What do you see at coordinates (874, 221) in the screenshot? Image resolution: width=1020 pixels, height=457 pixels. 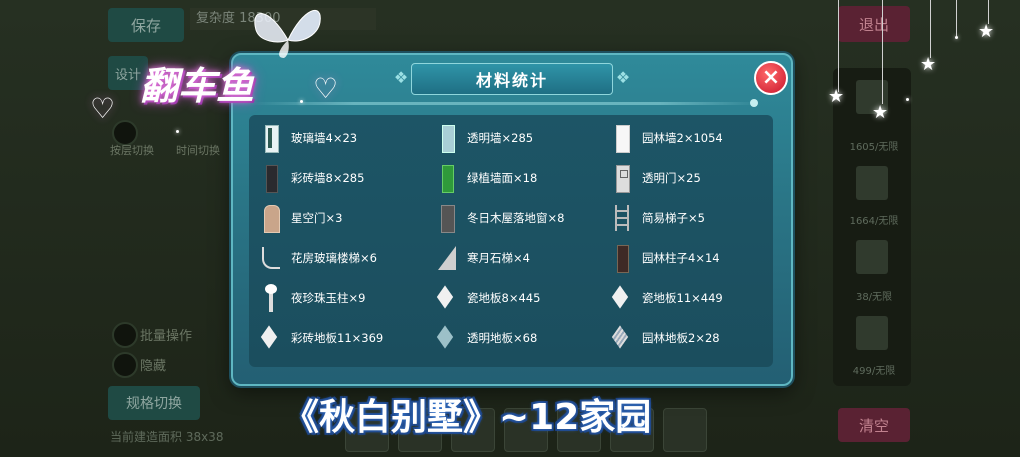 I see `sidebar-count: 1664/无限` at bounding box center [874, 221].